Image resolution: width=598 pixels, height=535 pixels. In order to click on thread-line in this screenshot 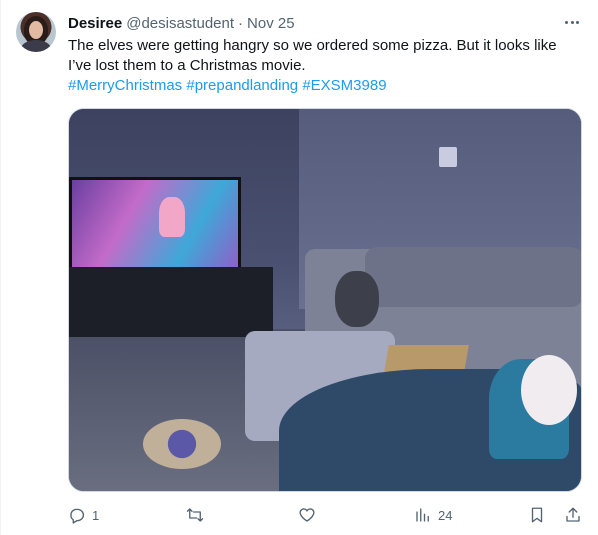, I will do `click(0, 267)`.